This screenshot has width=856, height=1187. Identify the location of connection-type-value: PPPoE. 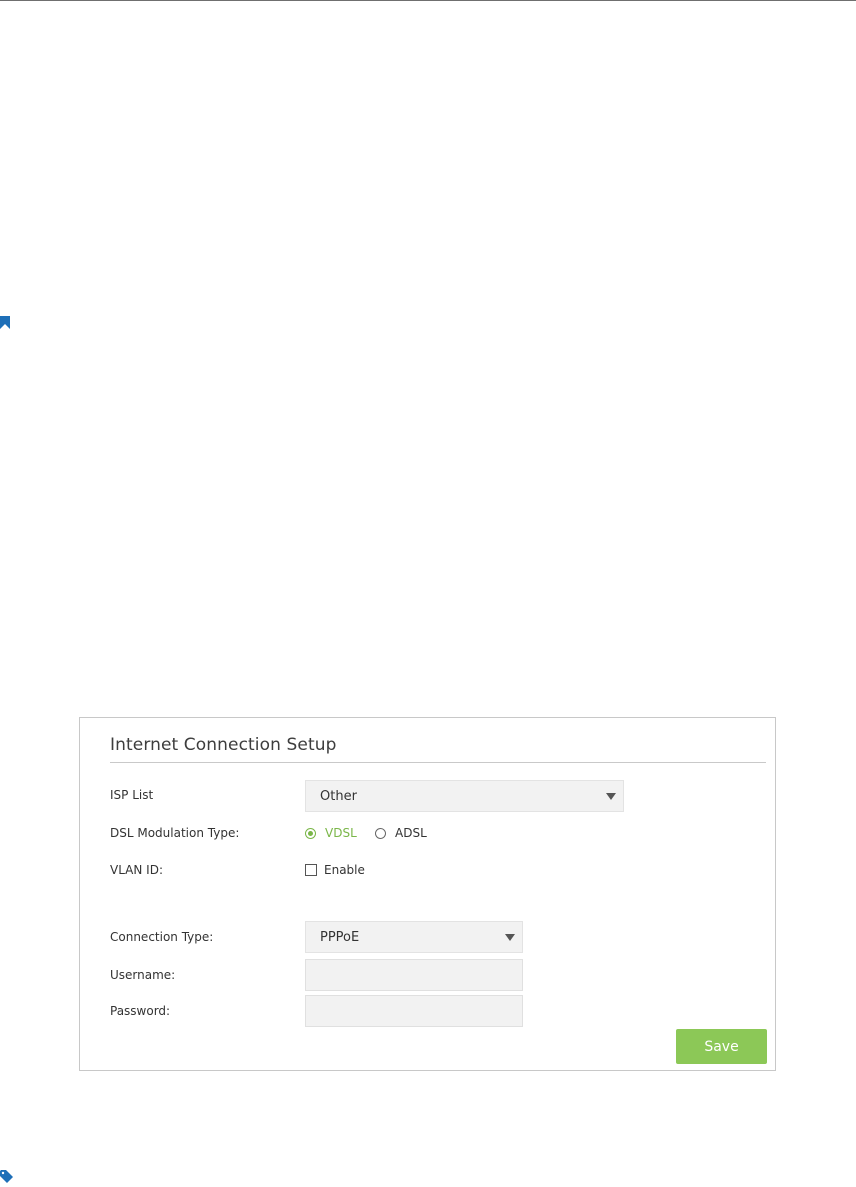
(340, 937).